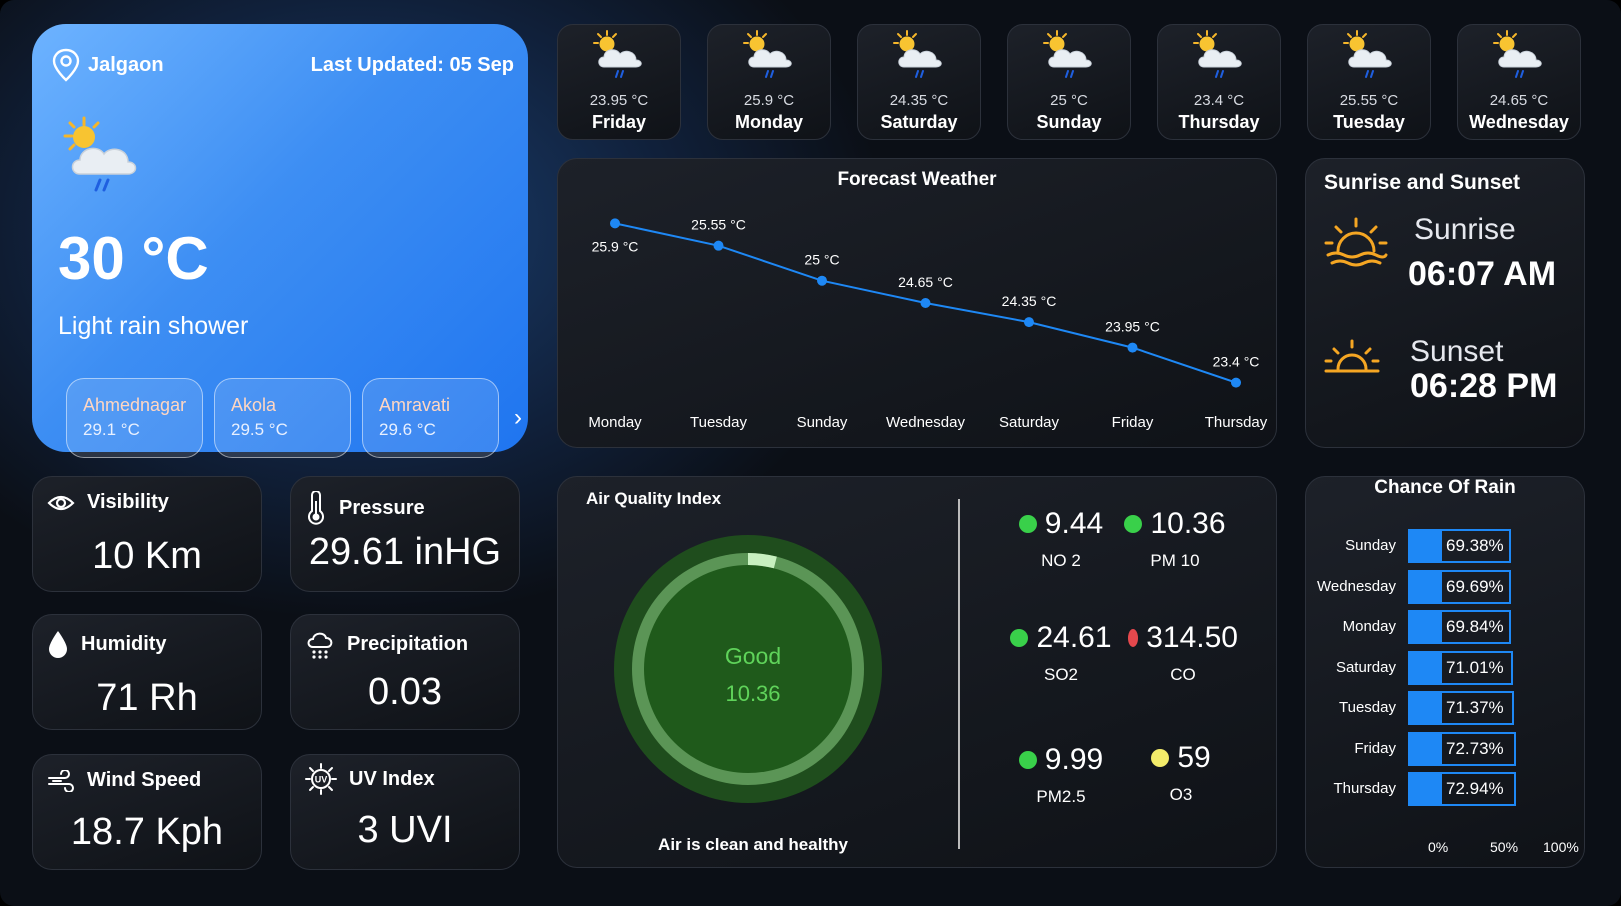 This screenshot has height=906, width=1621. What do you see at coordinates (392, 778) in the screenshot?
I see `uv-index-label: UV Index` at bounding box center [392, 778].